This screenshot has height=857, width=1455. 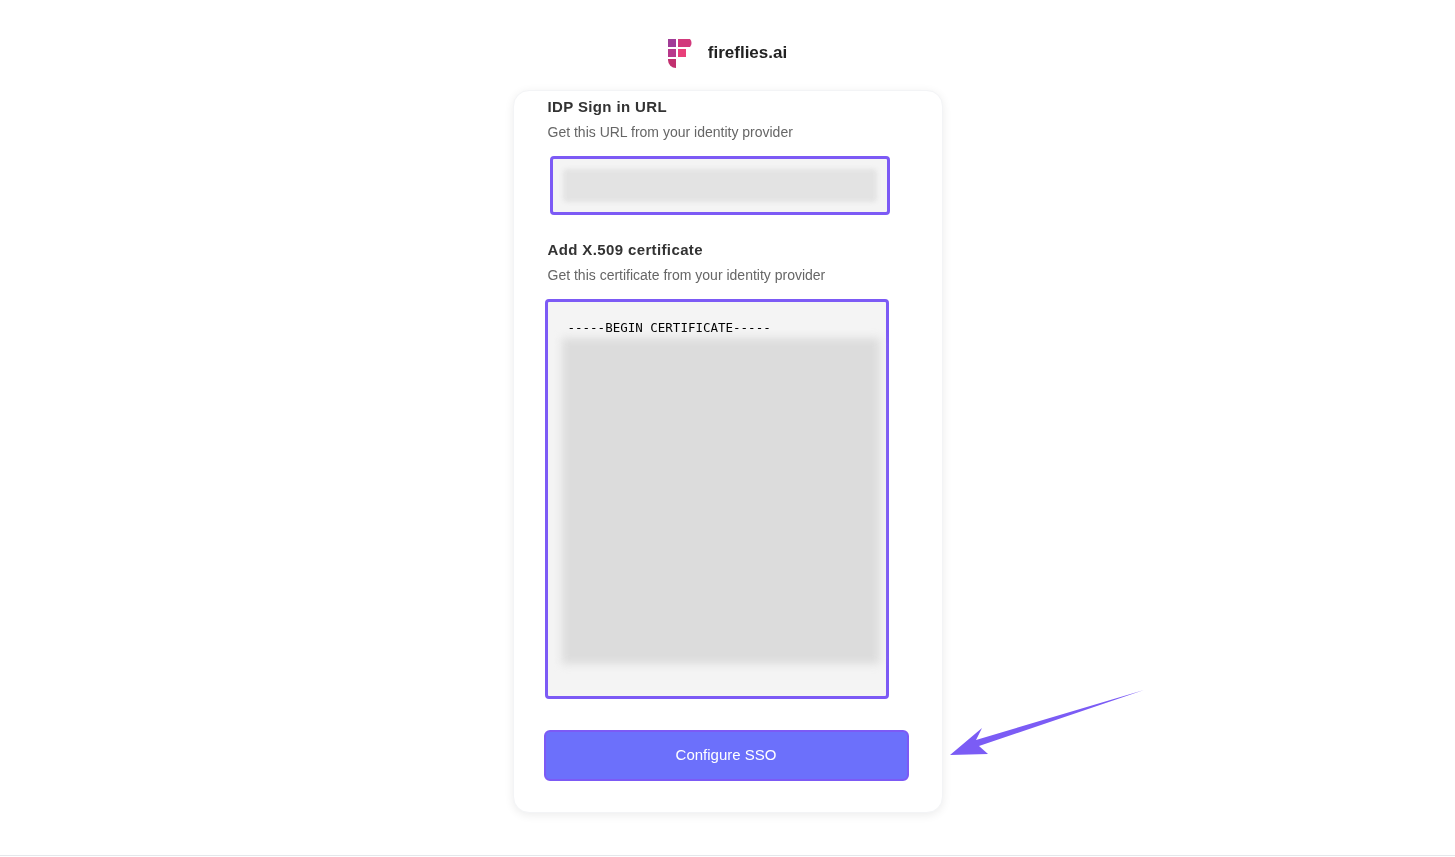 I want to click on certificate-text: -----BEGIN CERTIFICATE-----, so click(x=669, y=328).